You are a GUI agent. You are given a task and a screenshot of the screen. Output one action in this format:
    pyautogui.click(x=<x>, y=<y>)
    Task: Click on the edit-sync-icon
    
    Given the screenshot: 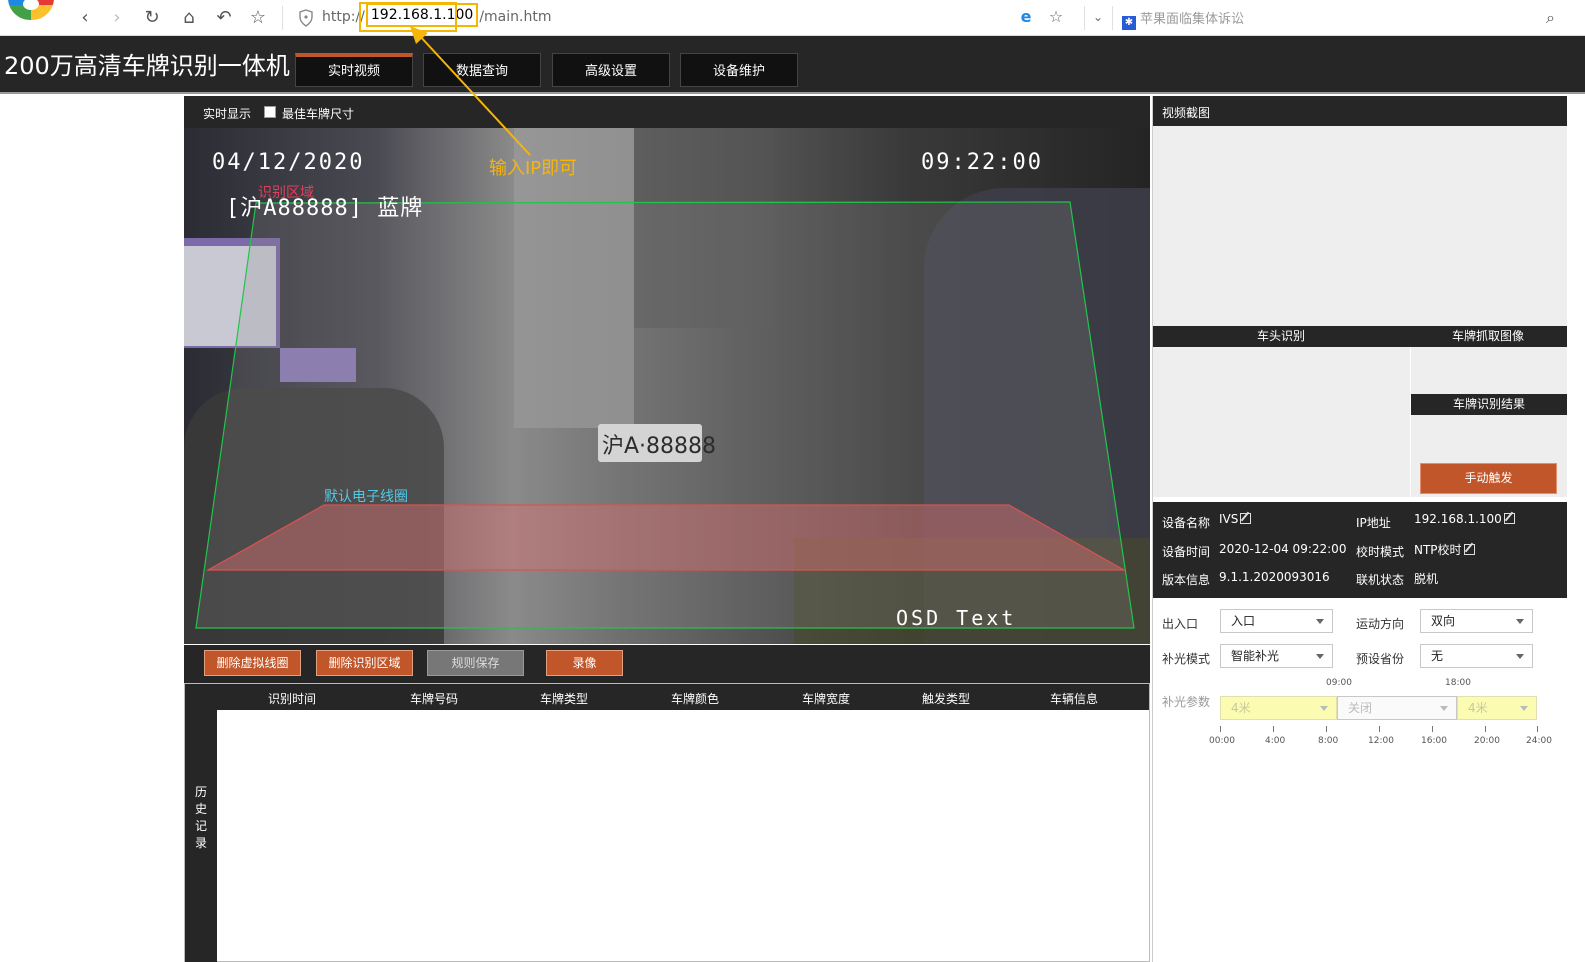 What is the action you would take?
    pyautogui.click(x=1469, y=549)
    